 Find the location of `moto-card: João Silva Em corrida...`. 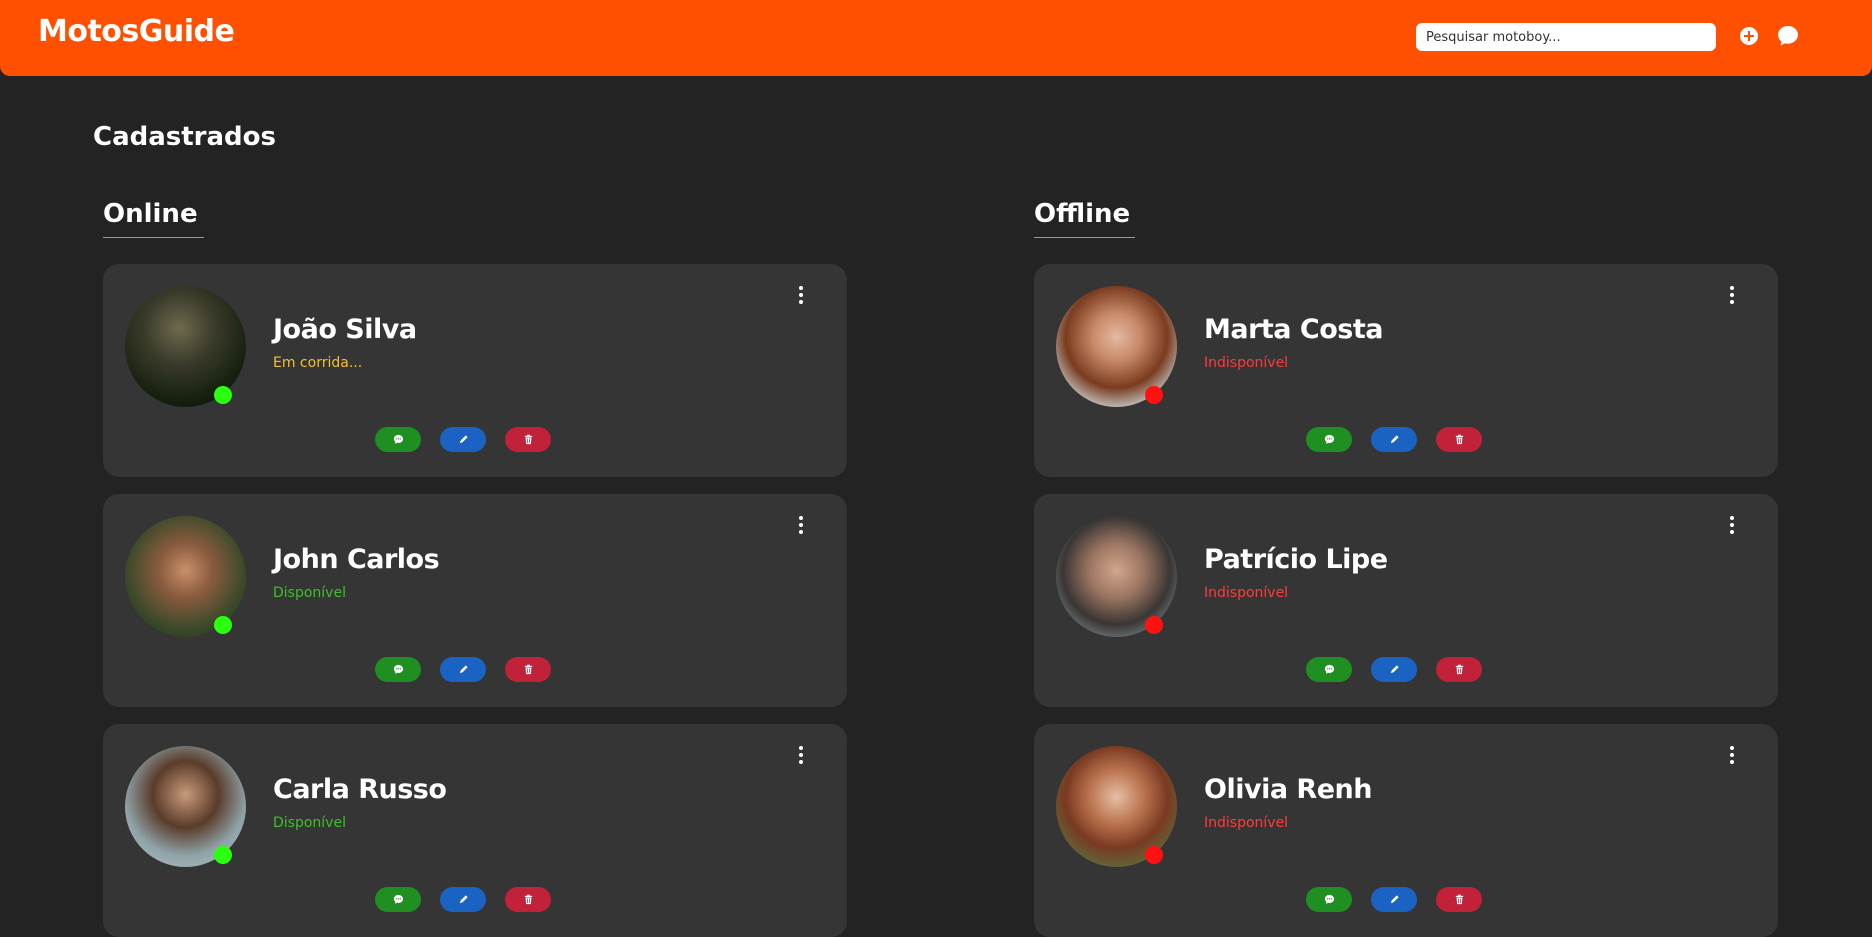

moto-card: João Silva Em corrida... is located at coordinates (475, 370).